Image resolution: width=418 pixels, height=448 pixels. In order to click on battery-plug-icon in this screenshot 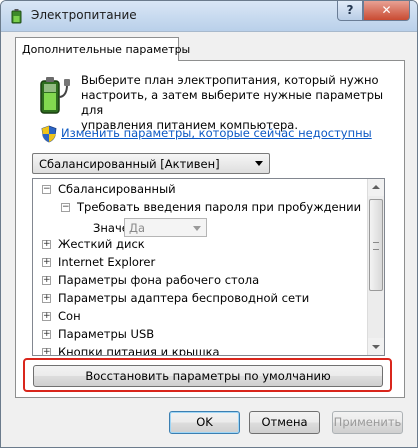, I will do `click(55, 95)`.